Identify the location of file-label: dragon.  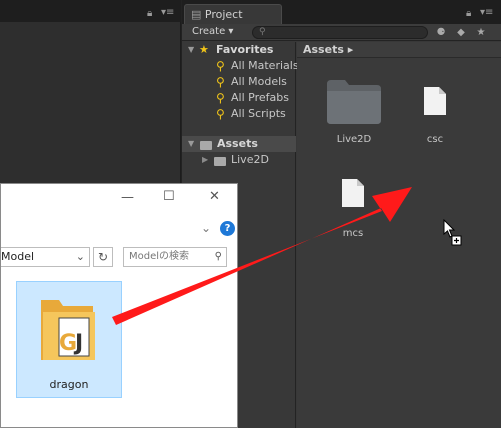
(69, 384).